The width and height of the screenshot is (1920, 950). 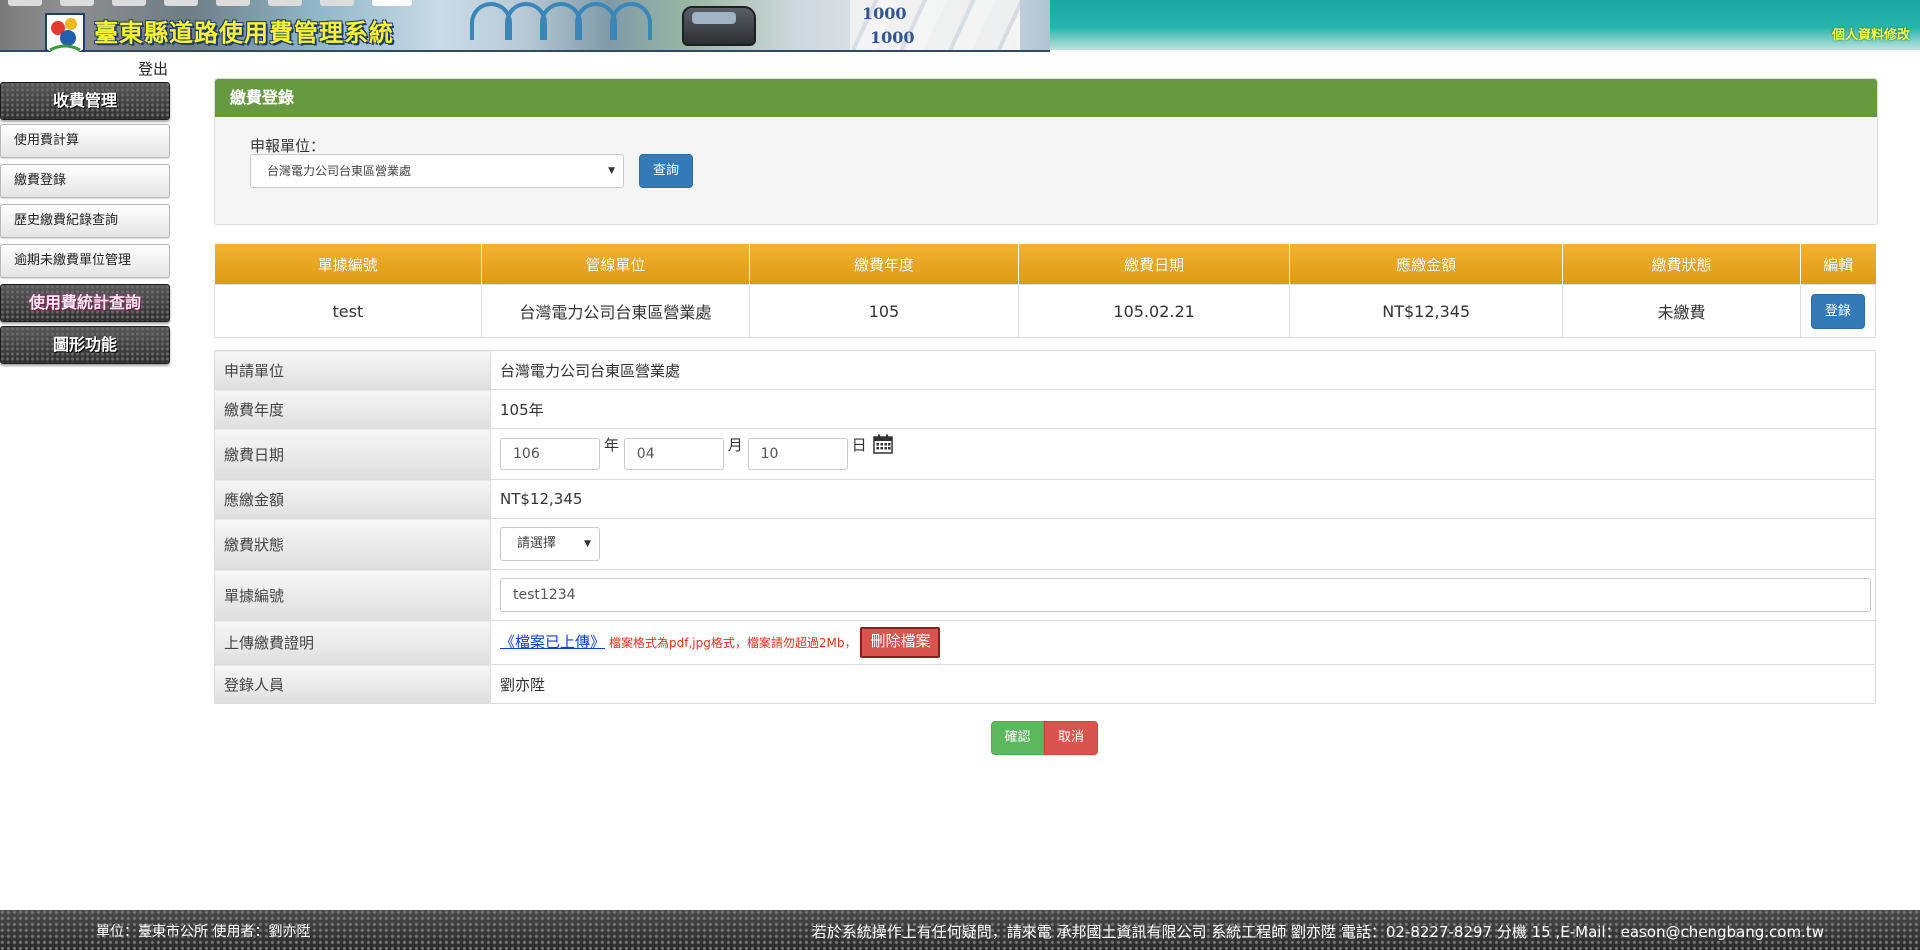 What do you see at coordinates (859, 445) in the screenshot?
I see `date-day-unit: 日` at bounding box center [859, 445].